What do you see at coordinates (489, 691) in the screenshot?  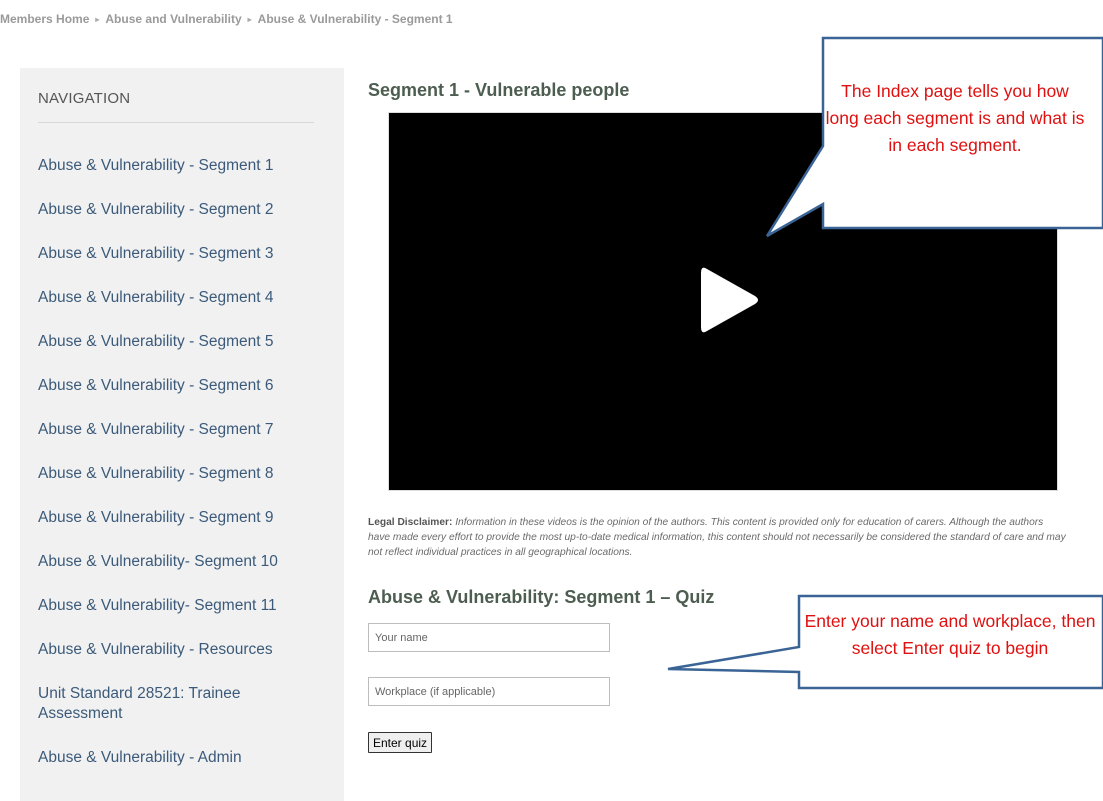 I see `workplace-input` at bounding box center [489, 691].